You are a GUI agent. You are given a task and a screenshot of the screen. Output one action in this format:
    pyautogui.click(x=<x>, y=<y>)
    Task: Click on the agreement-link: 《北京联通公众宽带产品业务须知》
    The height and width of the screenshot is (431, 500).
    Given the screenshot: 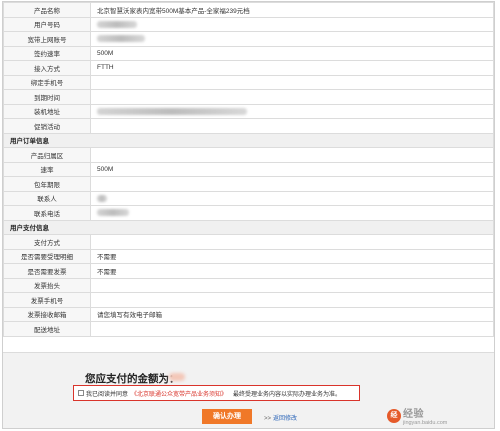 What is the action you would take?
    pyautogui.click(x=179, y=393)
    